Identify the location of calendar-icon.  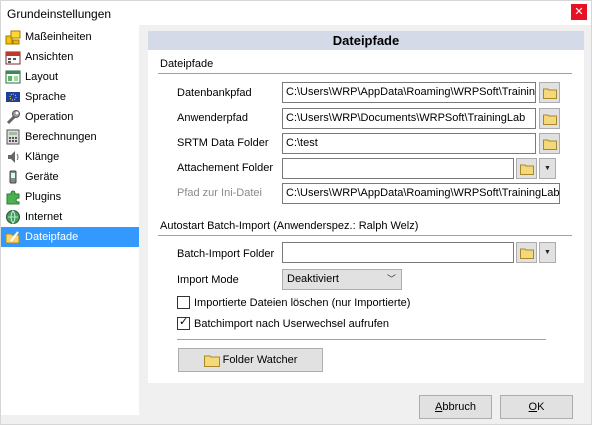
(13, 57).